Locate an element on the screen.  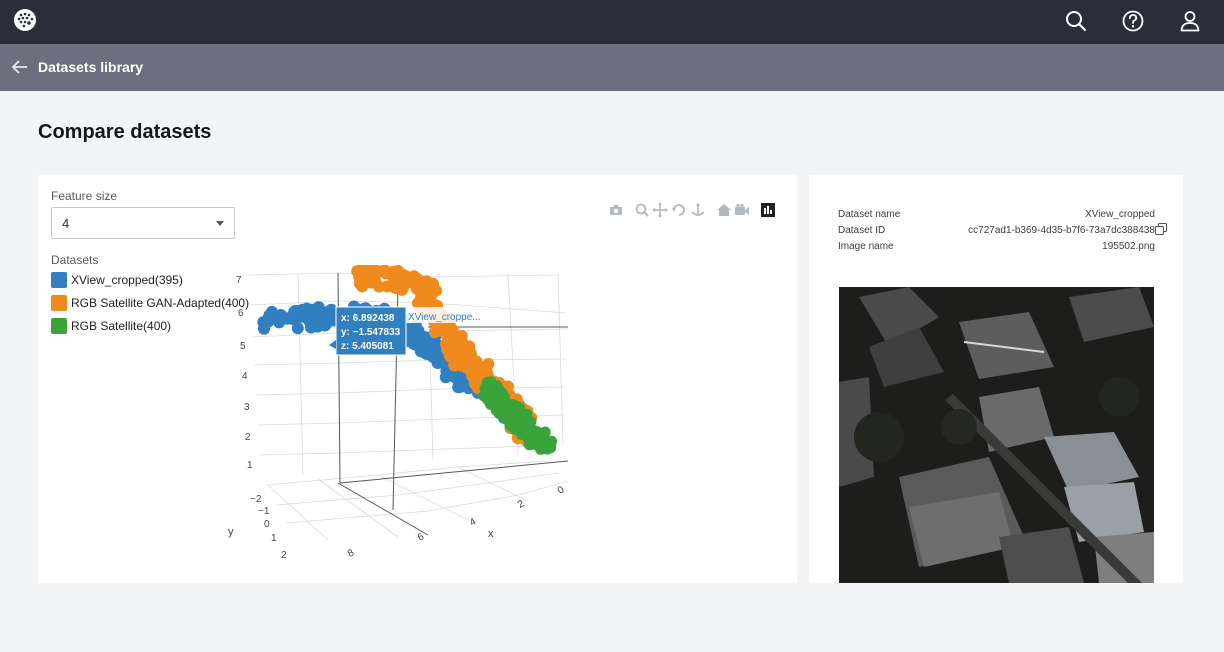
x-axis-ticks: 8 6 4 2 0 is located at coordinates (456, 522).